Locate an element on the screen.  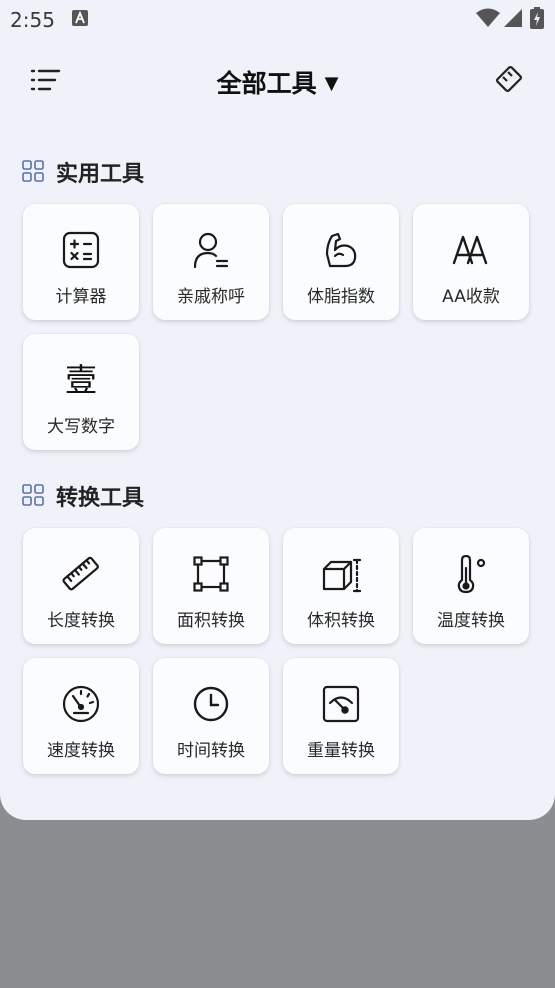
tool-relatives: 亲戚称呼 is located at coordinates (211, 262).